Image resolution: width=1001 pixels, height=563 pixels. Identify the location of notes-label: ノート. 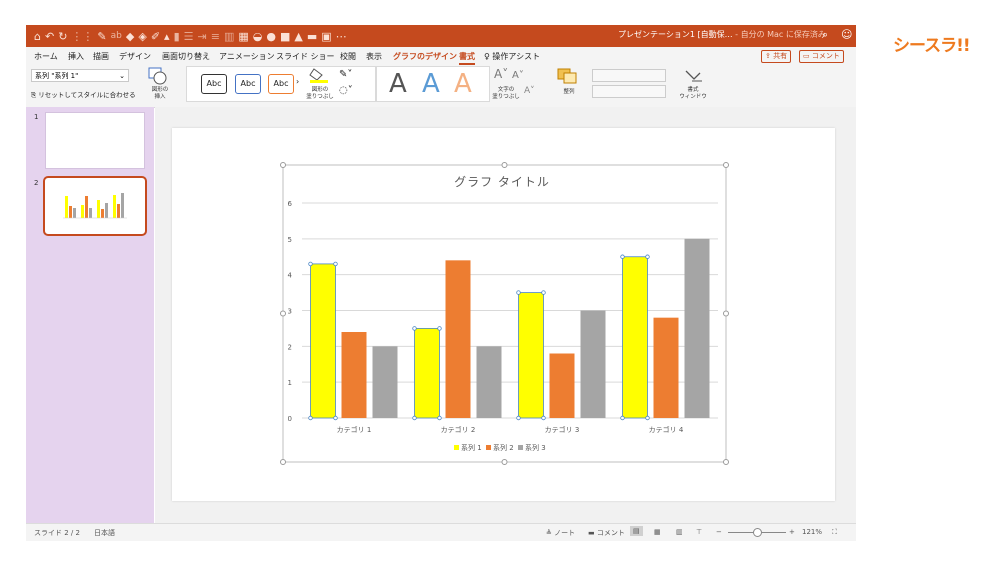
(565, 533).